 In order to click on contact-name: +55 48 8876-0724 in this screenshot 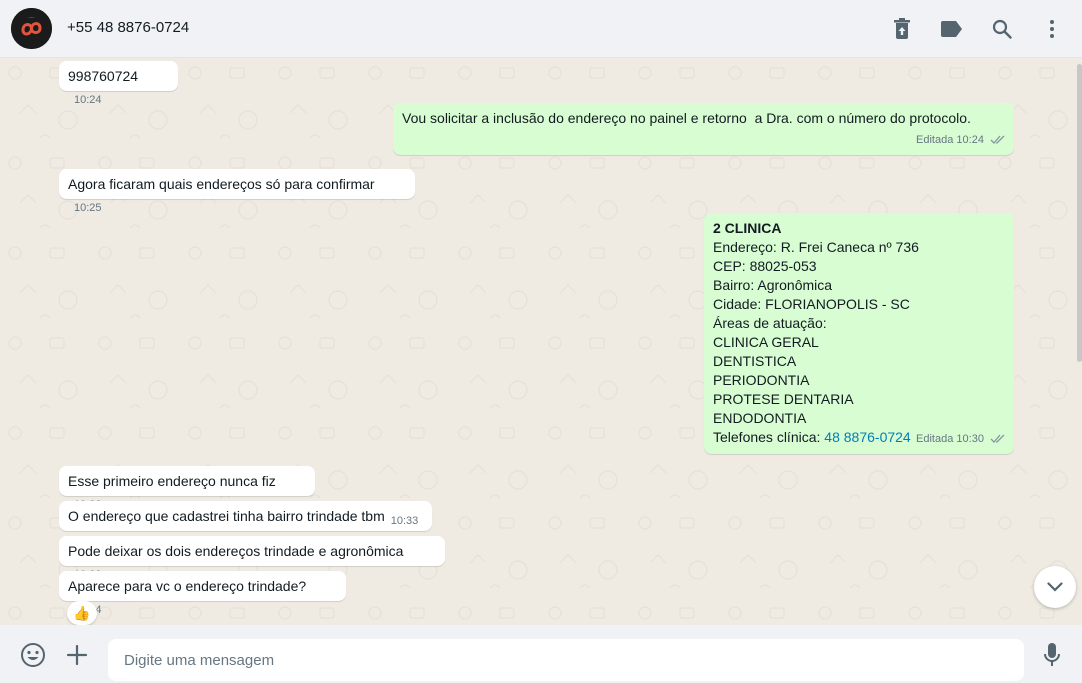, I will do `click(128, 27)`.